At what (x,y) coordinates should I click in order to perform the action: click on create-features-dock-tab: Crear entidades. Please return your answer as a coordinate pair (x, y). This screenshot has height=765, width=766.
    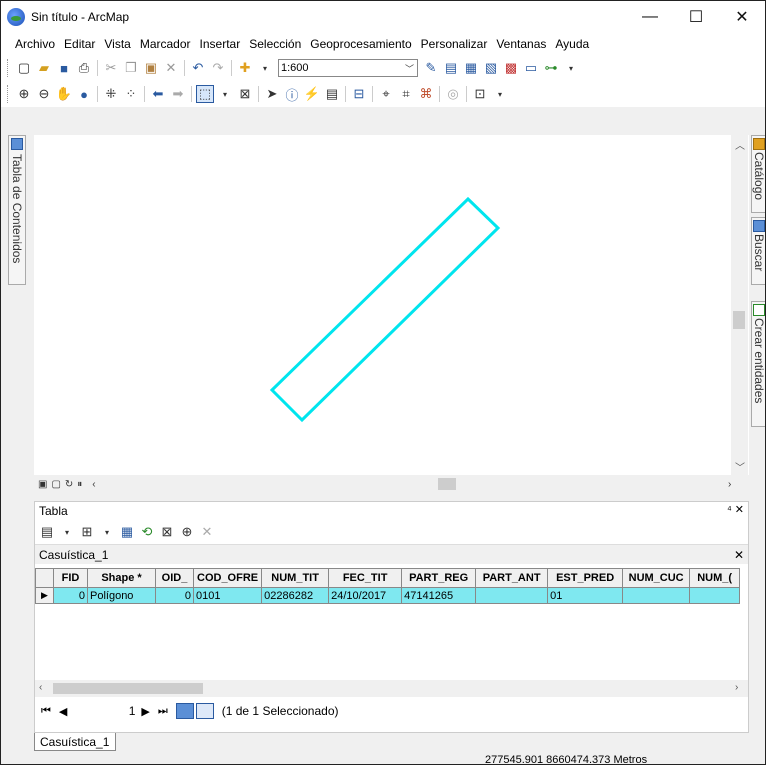
    Looking at the image, I should click on (758, 364).